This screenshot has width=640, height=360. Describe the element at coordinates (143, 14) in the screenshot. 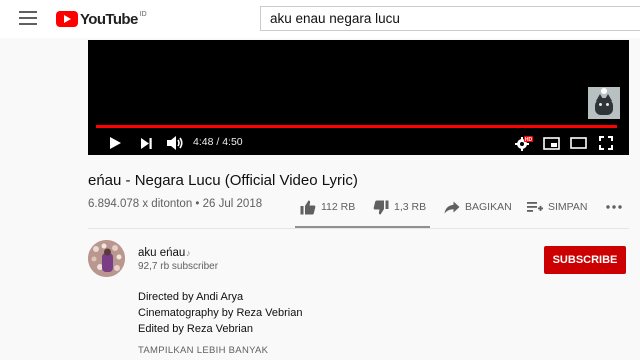

I see `logo-country-code: ID` at that location.